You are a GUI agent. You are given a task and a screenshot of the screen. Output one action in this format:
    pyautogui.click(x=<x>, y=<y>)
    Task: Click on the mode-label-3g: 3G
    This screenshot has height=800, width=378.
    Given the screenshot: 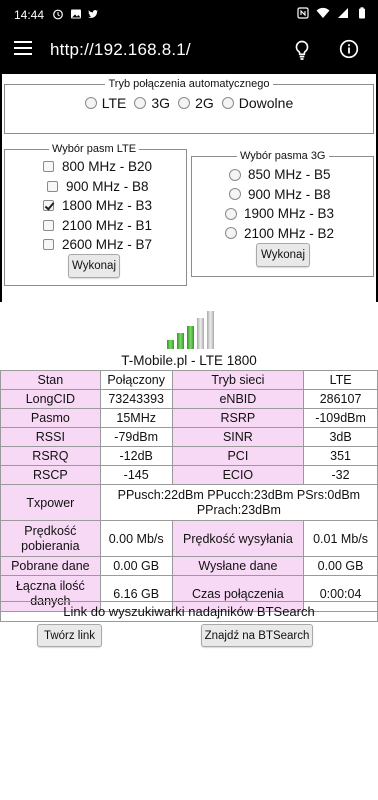 What is the action you would take?
    pyautogui.click(x=161, y=103)
    